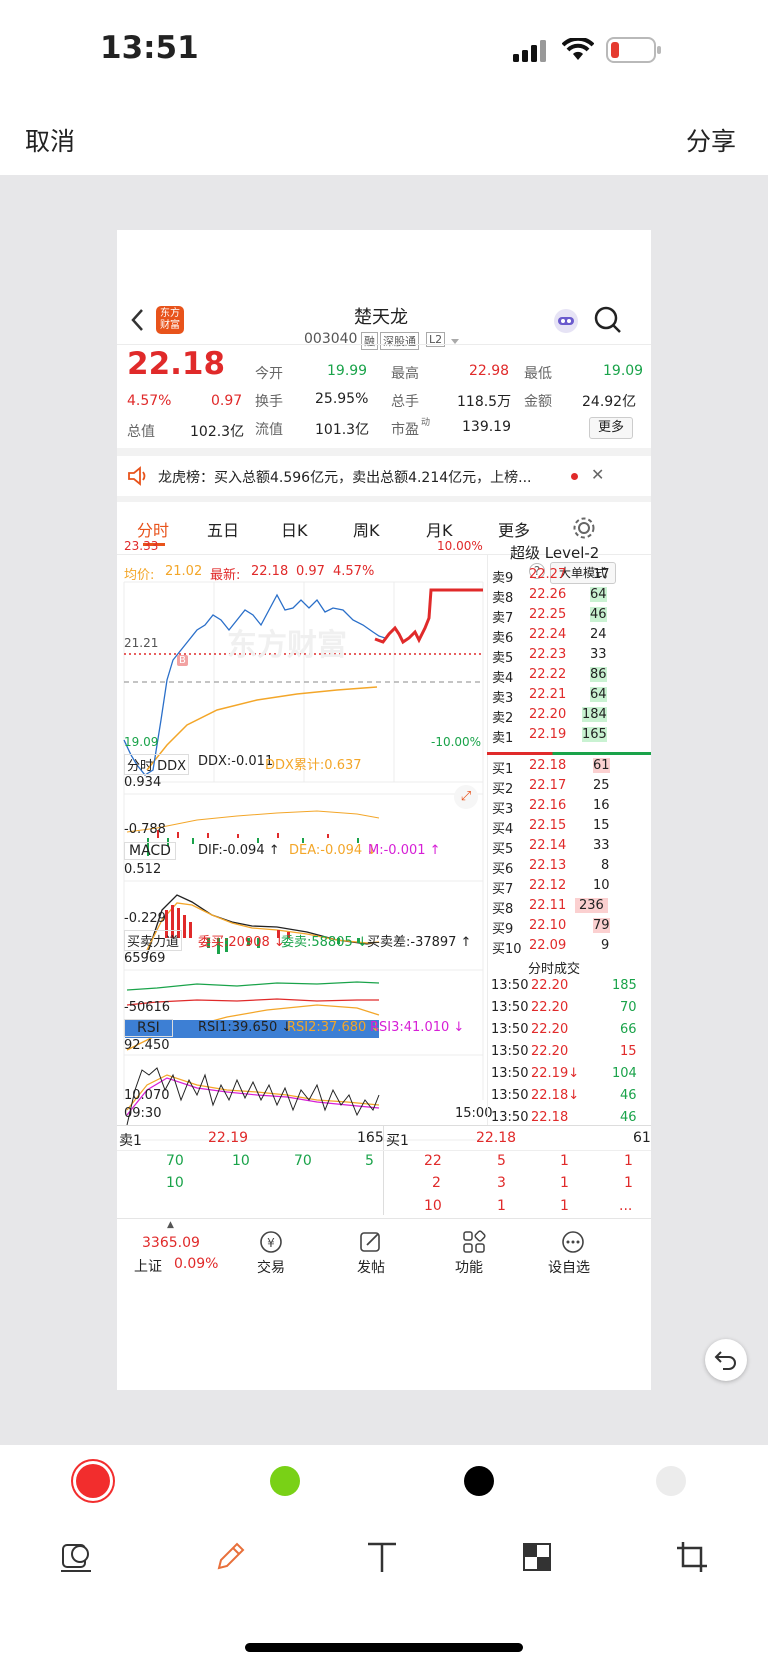 Image resolution: width=768 pixels, height=1665 pixels. Describe the element at coordinates (399, 341) in the screenshot. I see `tag-connect: 深股通` at that location.